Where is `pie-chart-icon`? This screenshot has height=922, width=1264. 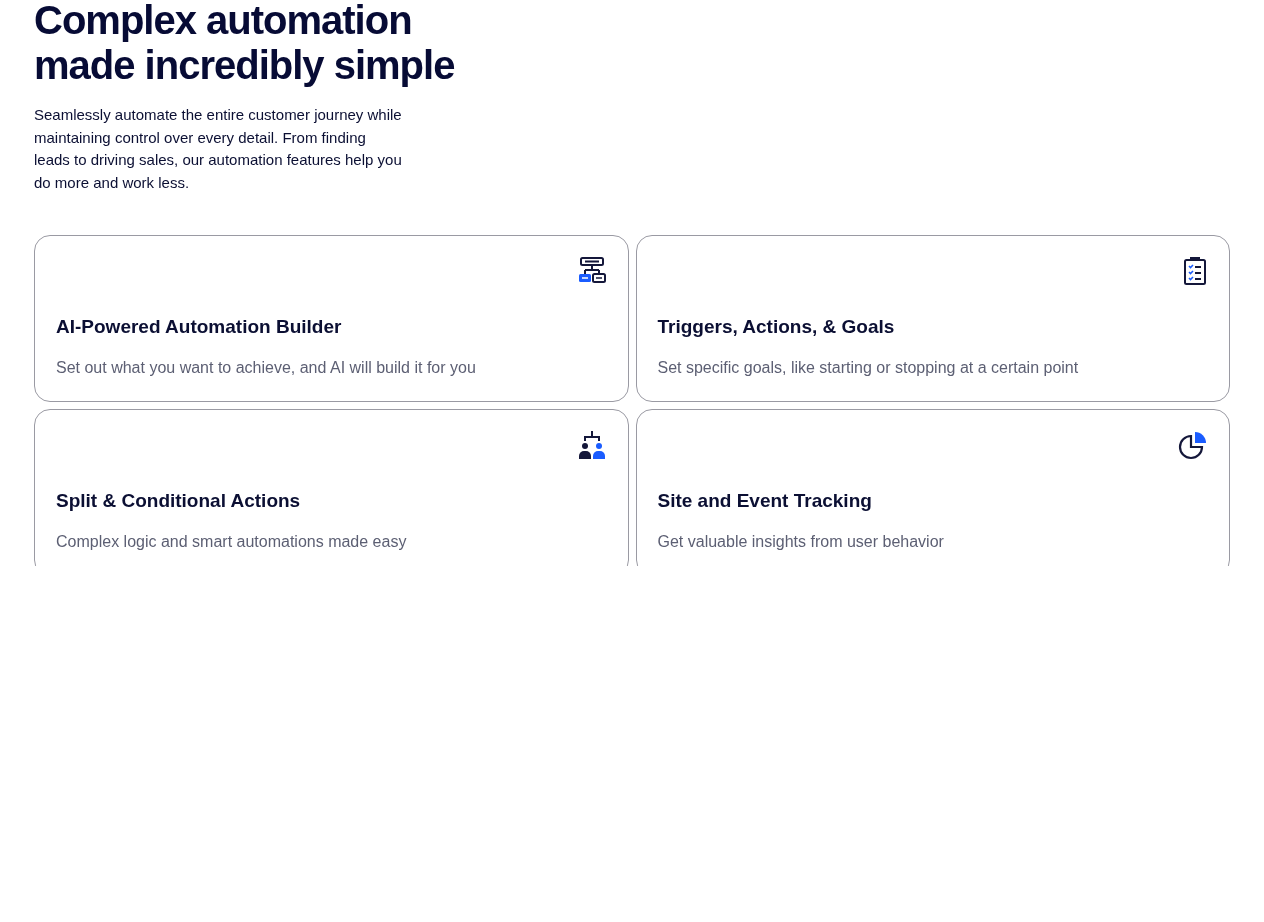 pie-chart-icon is located at coordinates (1193, 445).